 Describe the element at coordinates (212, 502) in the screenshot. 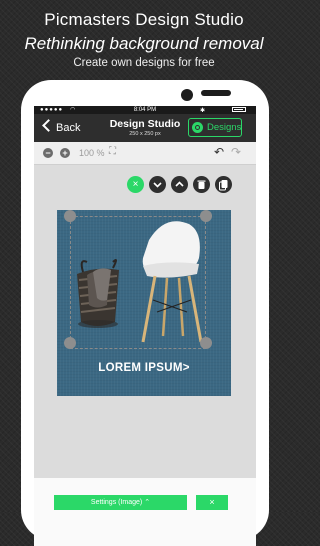

I see `close-settings-button: ×` at that location.